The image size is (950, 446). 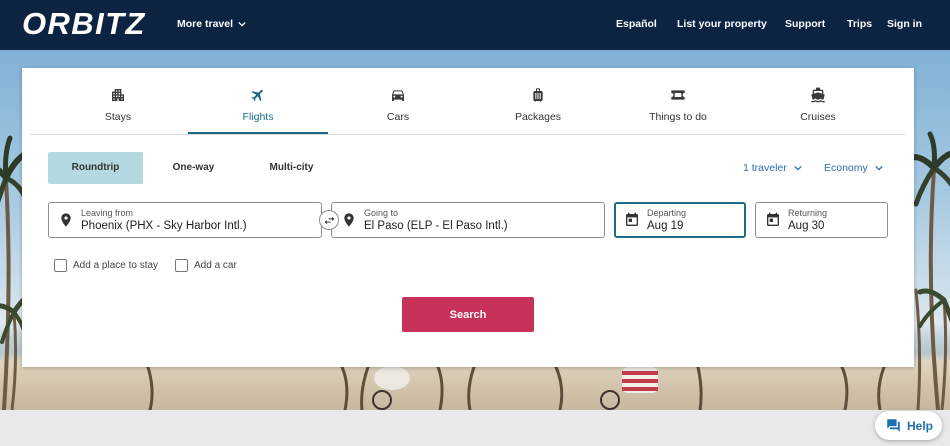 What do you see at coordinates (538, 107) in the screenshot?
I see `tab-packages: Packages` at bounding box center [538, 107].